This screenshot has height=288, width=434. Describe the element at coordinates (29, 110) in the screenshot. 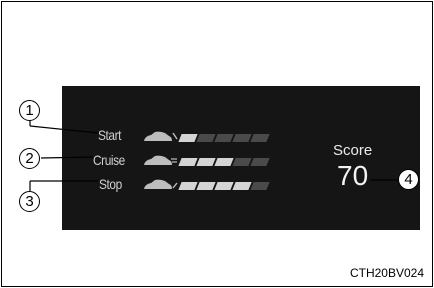

I see `callout-1: 1` at that location.